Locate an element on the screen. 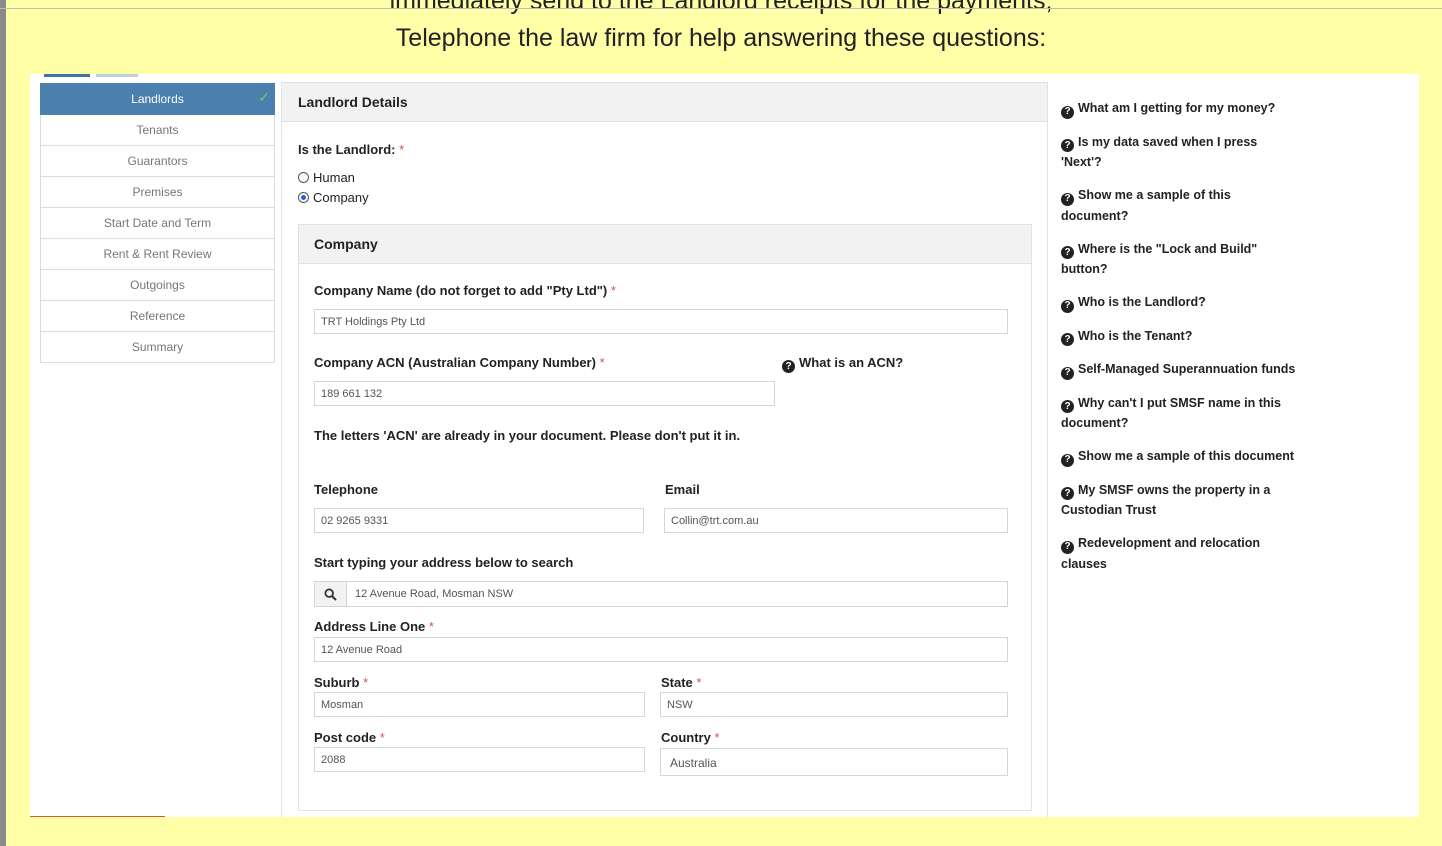 The height and width of the screenshot is (846, 1442). sidebar-item-label: Tenants is located at coordinates (157, 130).